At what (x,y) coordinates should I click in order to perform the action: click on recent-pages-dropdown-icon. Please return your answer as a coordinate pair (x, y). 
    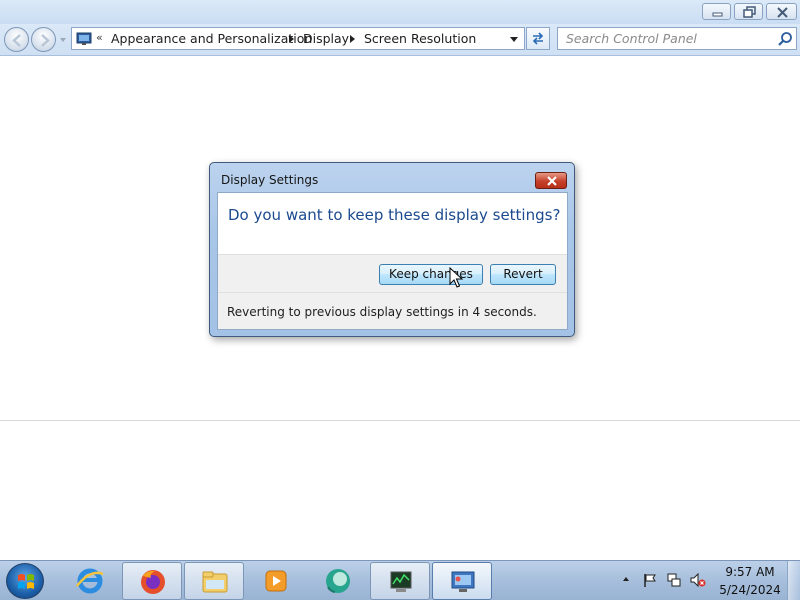
    Looking at the image, I should click on (63, 40).